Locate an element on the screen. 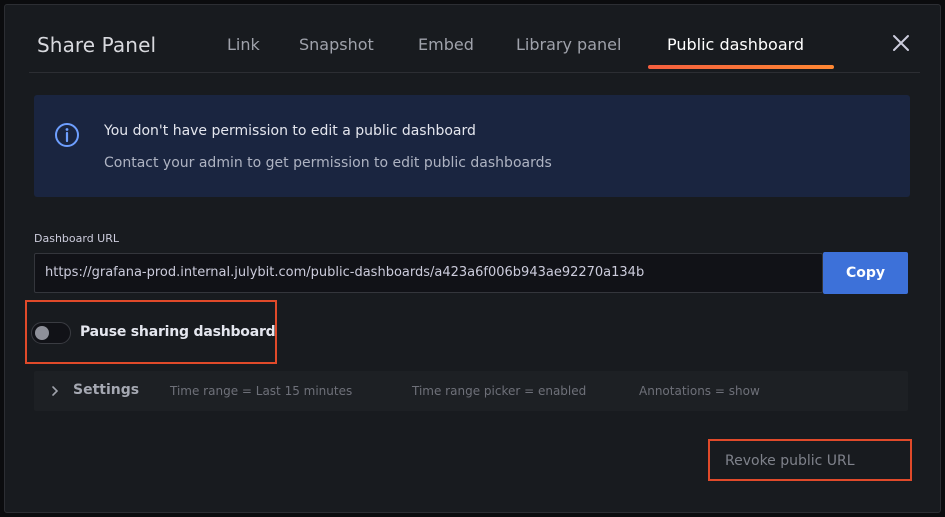 This screenshot has height=517, width=945. dashboard-url-label: Dashboard URL is located at coordinates (76, 238).